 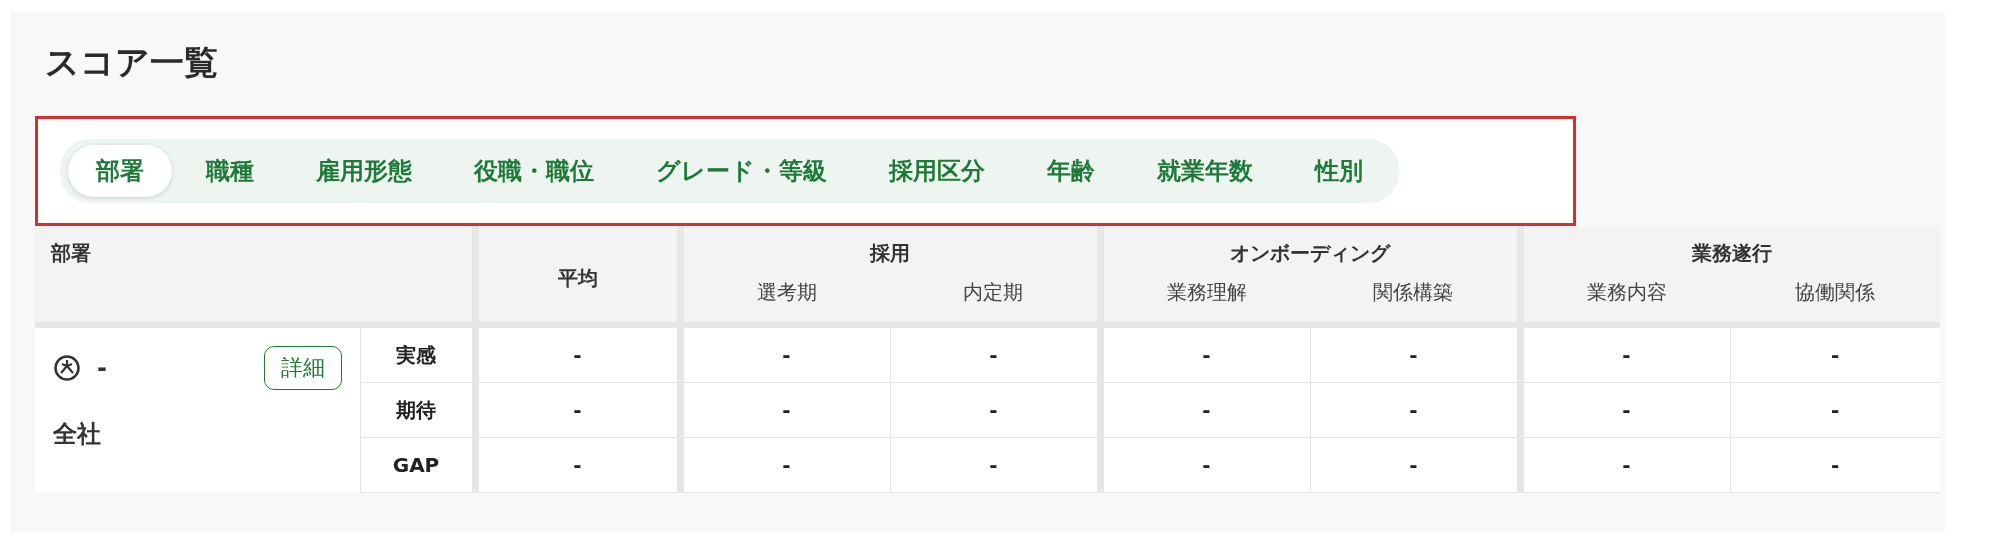 I want to click on column-header: 平均, so click(x=577, y=275).